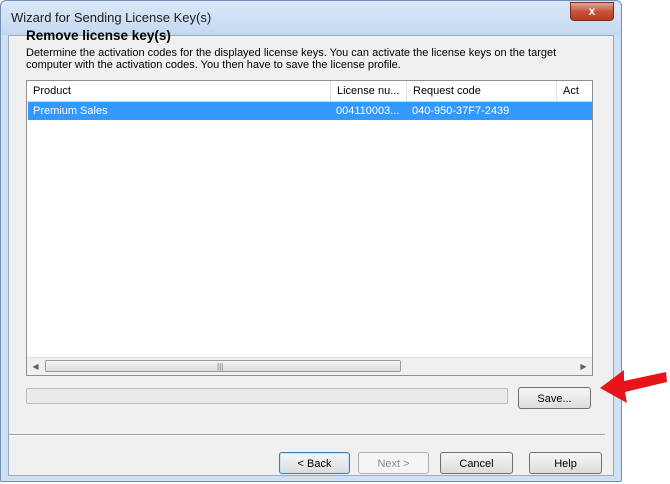  I want to click on help-button: Help, so click(565, 463).